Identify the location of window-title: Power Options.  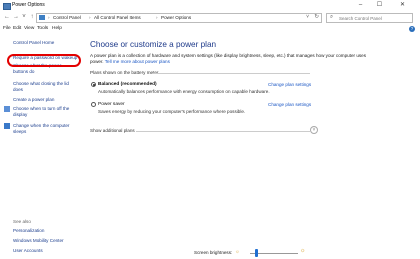
(28, 5).